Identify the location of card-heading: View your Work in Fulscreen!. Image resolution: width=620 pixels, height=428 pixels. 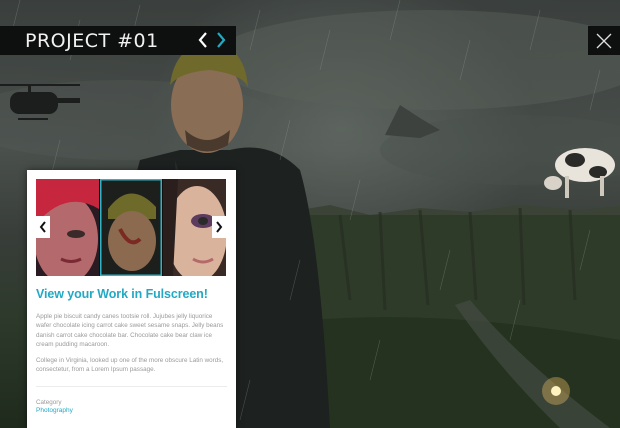
(122, 294).